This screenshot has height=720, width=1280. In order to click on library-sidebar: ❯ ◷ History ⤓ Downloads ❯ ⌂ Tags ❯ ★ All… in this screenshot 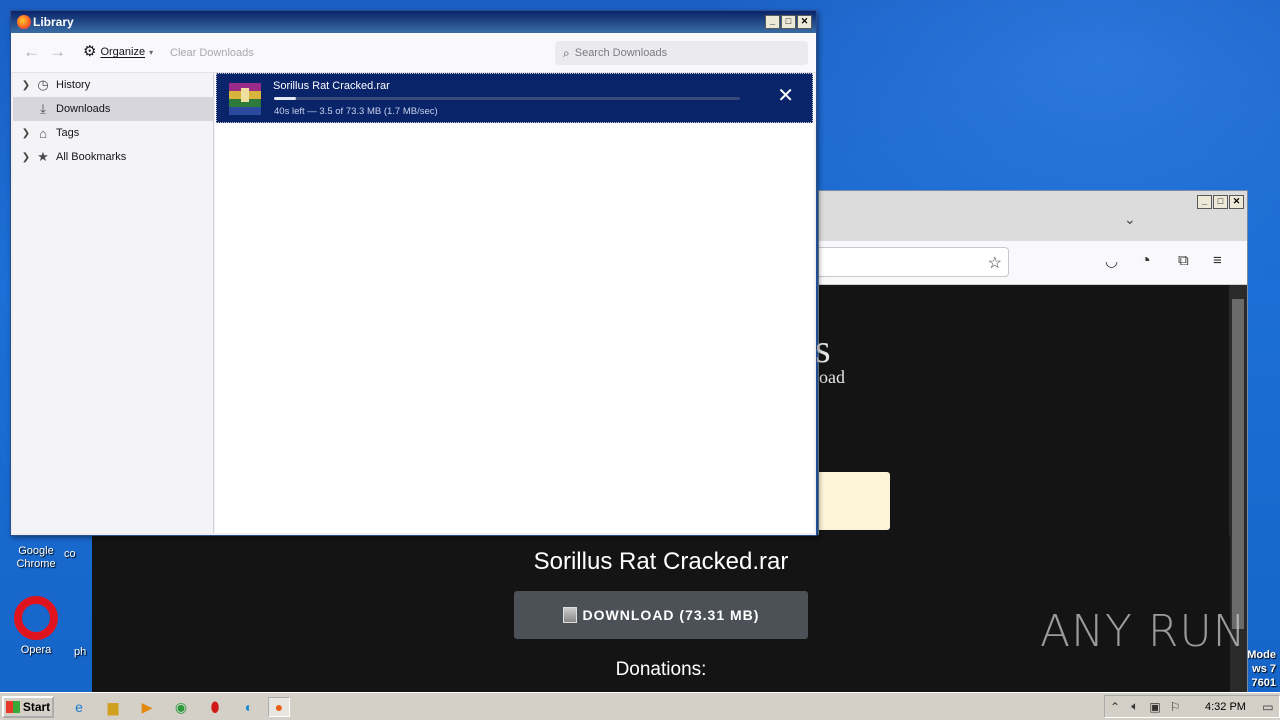, I will do `click(113, 303)`.